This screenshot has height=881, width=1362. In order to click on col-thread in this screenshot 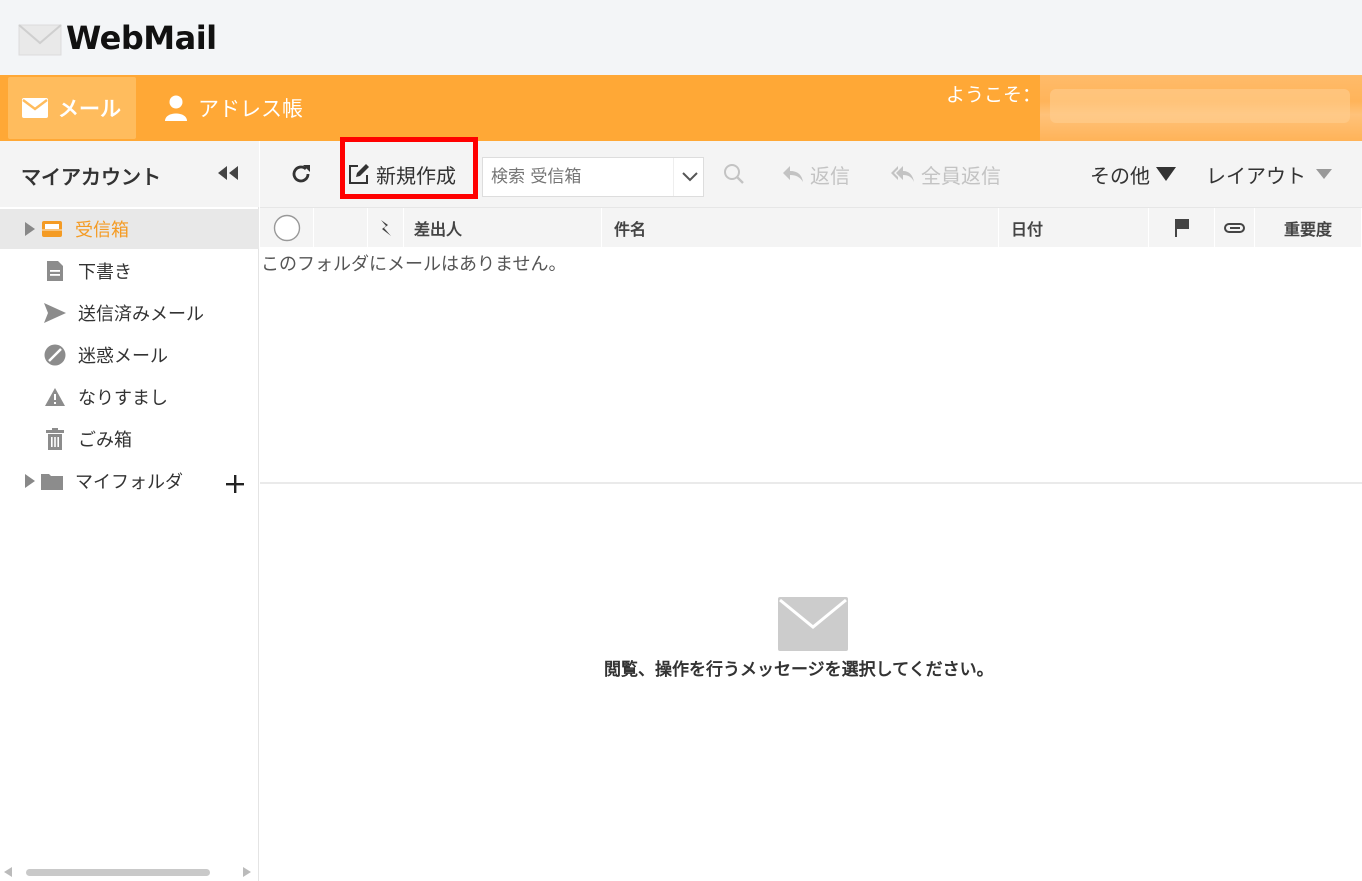, I will do `click(386, 228)`.